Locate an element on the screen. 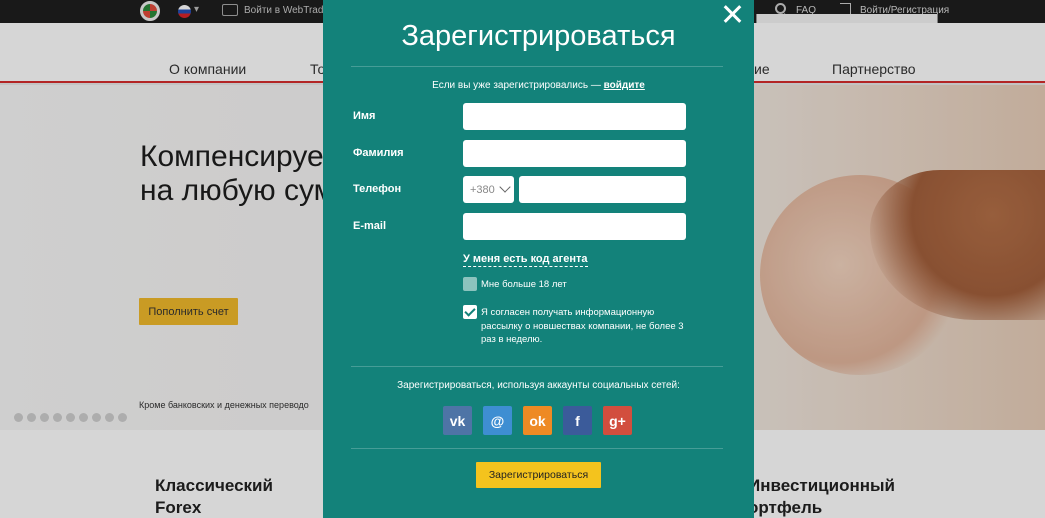 This screenshot has height=518, width=1045. vk-icon: vk is located at coordinates (457, 420).